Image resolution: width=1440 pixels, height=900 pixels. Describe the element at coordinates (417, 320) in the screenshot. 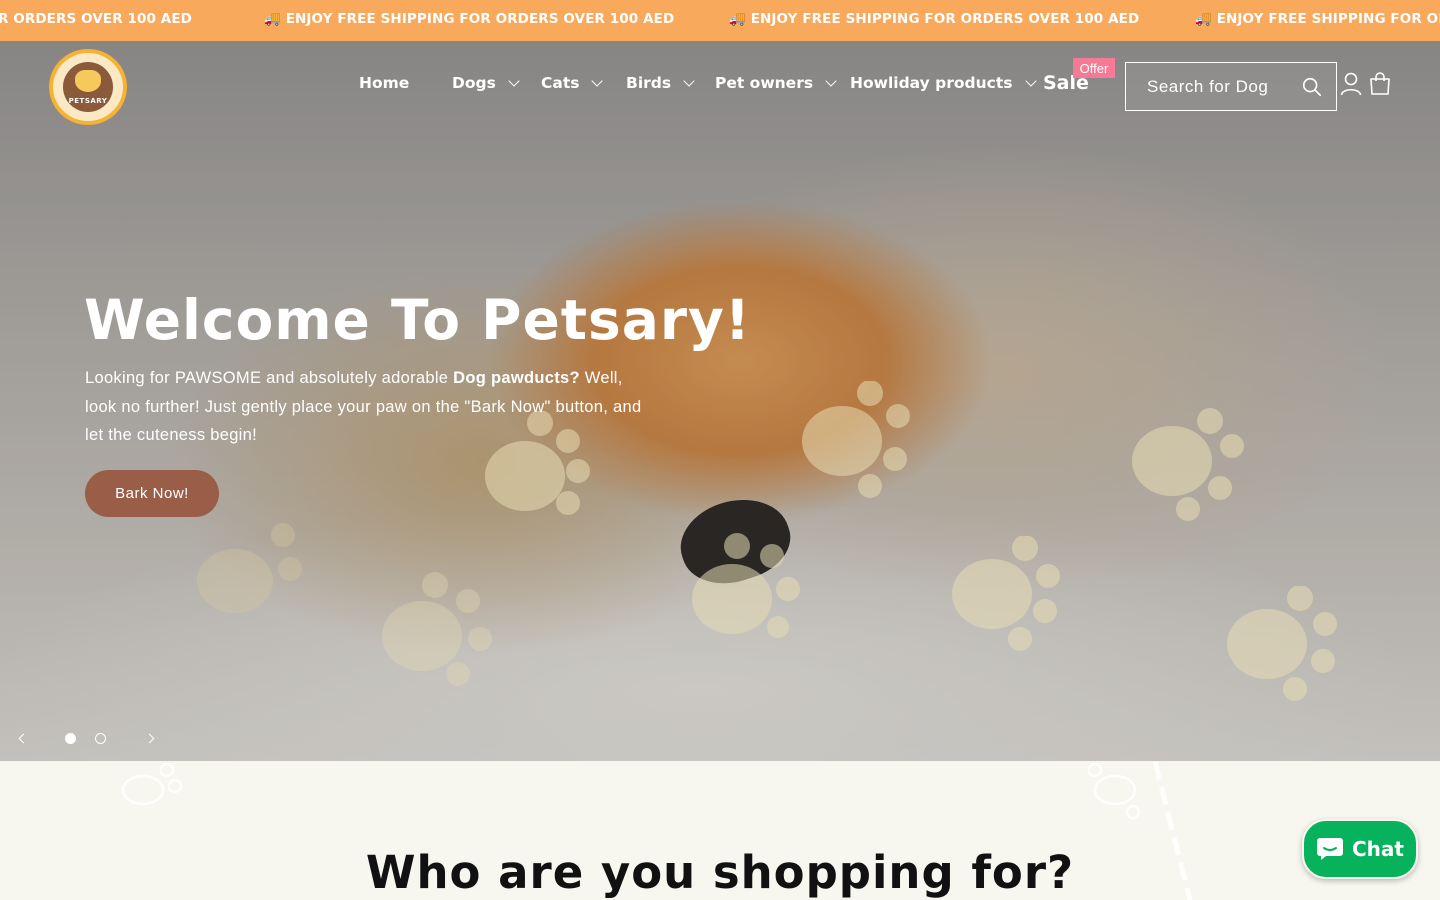

I see `hero-title: Welcome To Petsary!` at that location.